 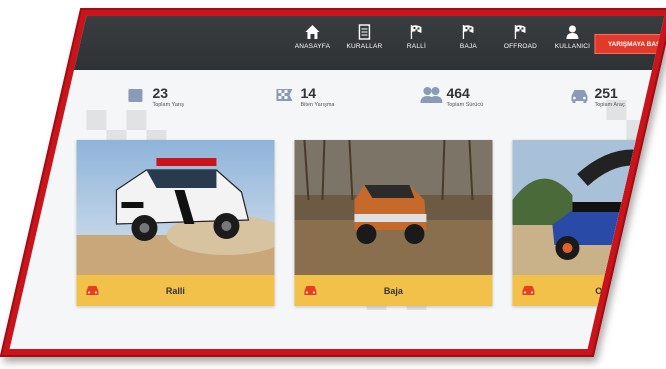 I want to click on nav-item-kurallar: KURALLAR, so click(x=364, y=37).